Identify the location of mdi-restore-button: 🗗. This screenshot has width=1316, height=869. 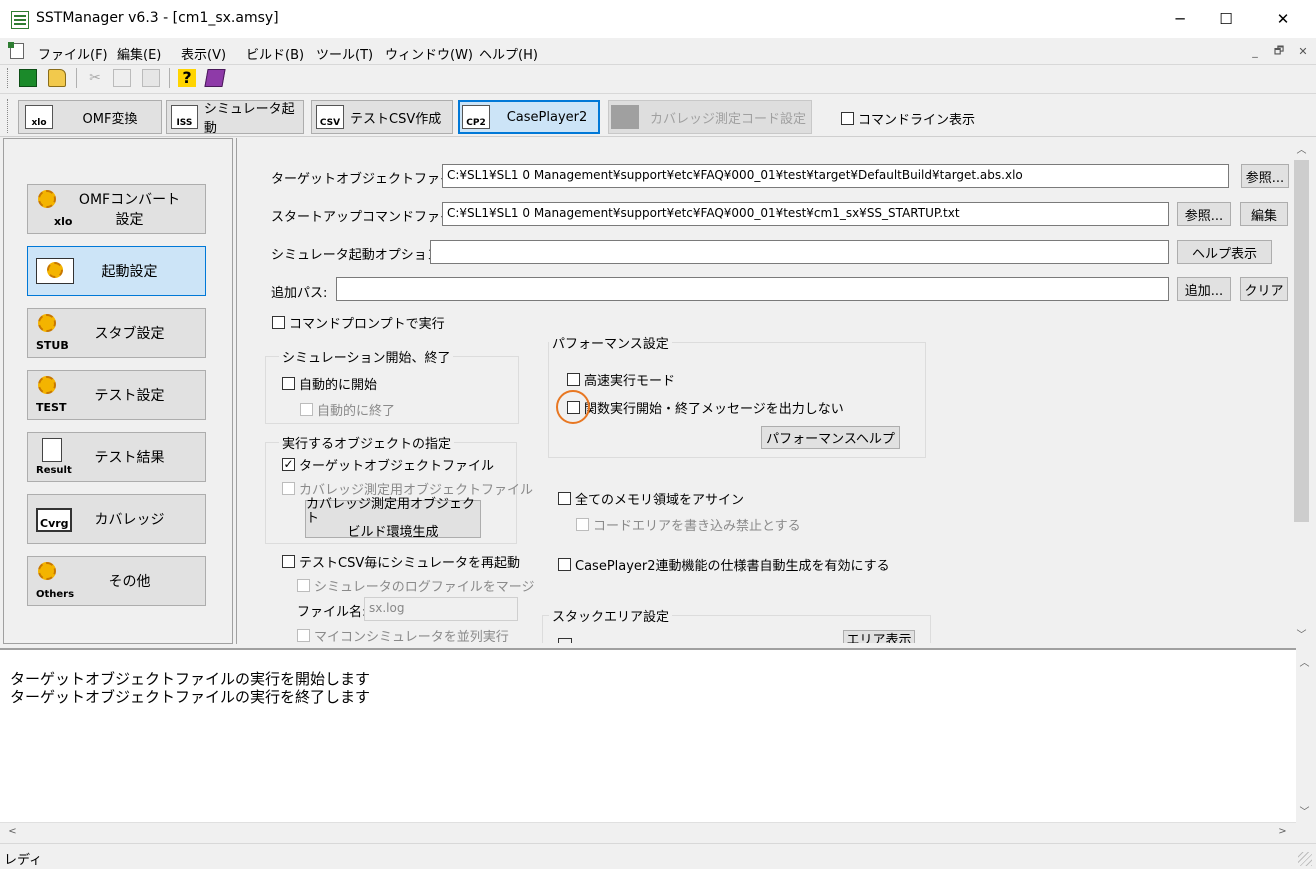
(1279, 51).